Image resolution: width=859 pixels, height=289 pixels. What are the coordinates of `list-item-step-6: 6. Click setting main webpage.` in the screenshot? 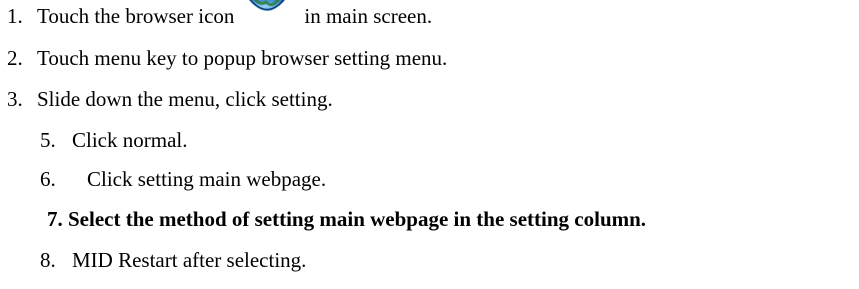 It's located at (183, 179).